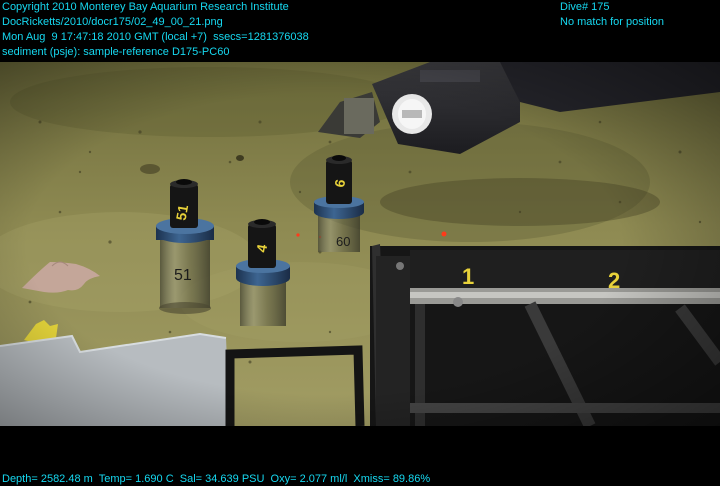 This screenshot has height=486, width=720. Describe the element at coordinates (612, 15) in the screenshot. I see `header-right-overlay: Dive# 175 No match for position` at that location.